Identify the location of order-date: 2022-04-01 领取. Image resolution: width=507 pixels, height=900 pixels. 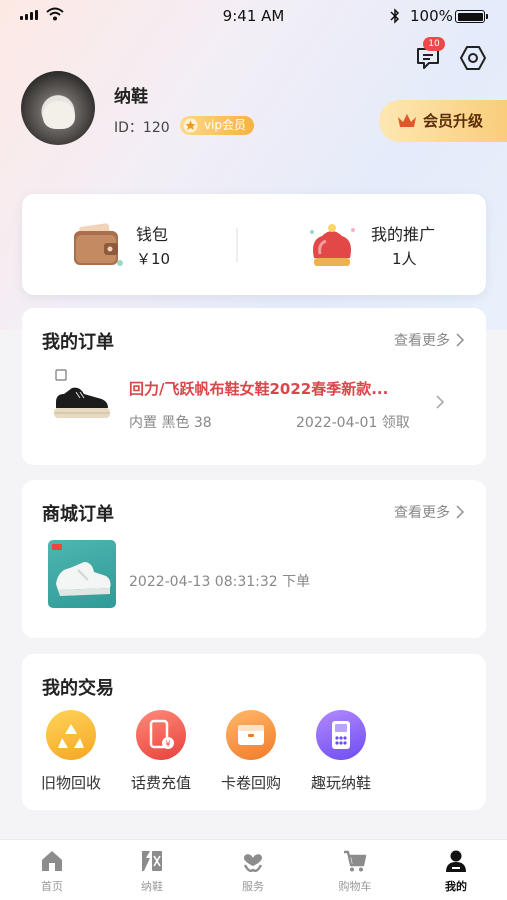
(353, 423).